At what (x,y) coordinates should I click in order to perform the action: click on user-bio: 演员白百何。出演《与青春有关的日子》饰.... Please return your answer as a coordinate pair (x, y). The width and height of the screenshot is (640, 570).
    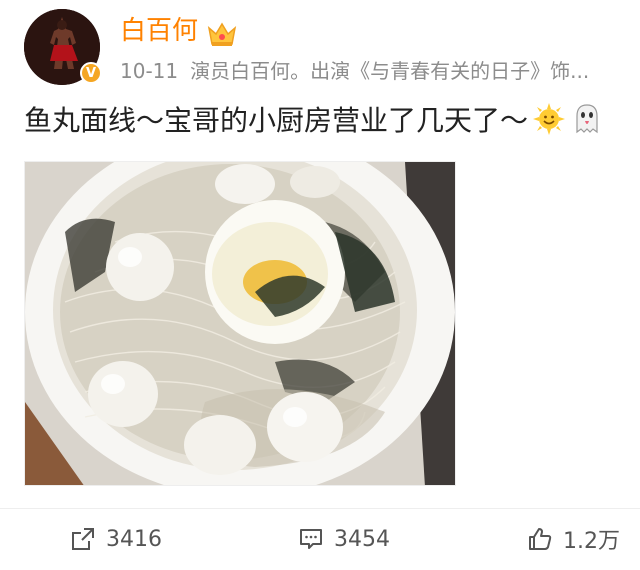
    Looking at the image, I should click on (390, 71).